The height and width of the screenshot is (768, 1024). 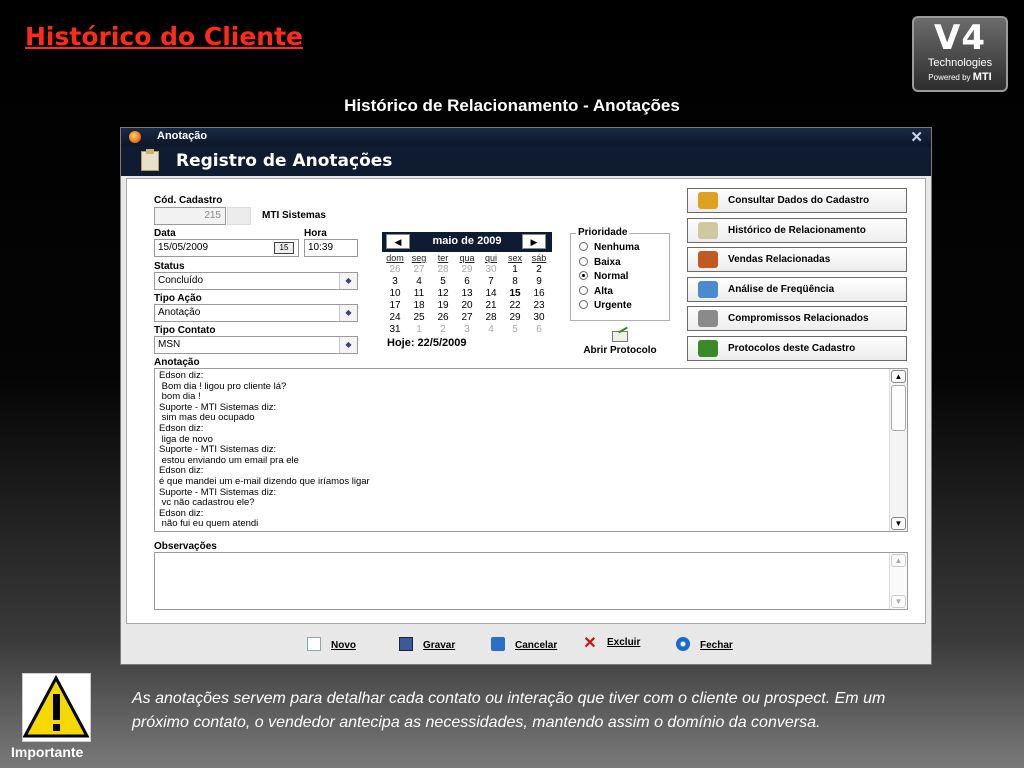 I want to click on fechar-button: Fechar, so click(x=704, y=644).